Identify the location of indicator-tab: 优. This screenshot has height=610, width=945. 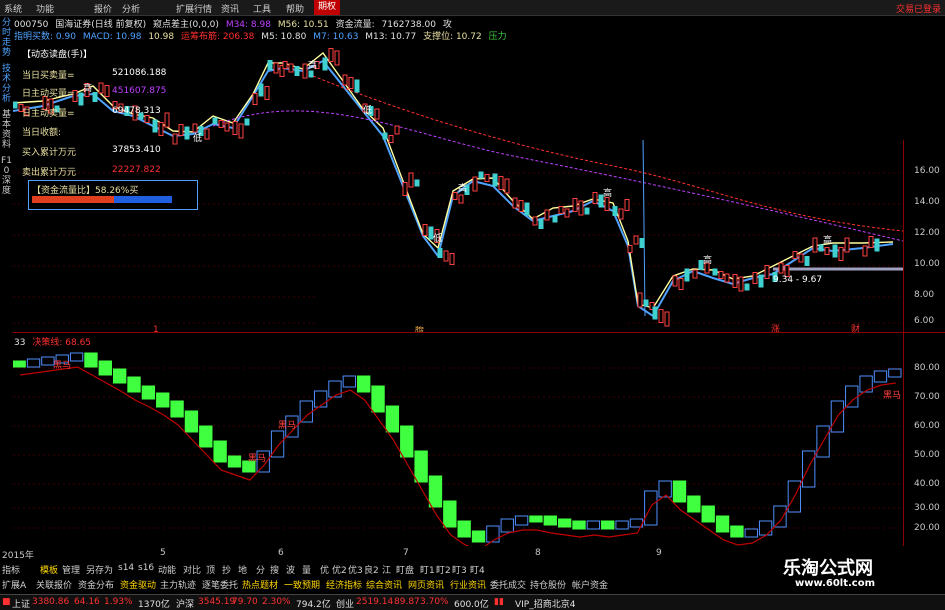
(324, 569).